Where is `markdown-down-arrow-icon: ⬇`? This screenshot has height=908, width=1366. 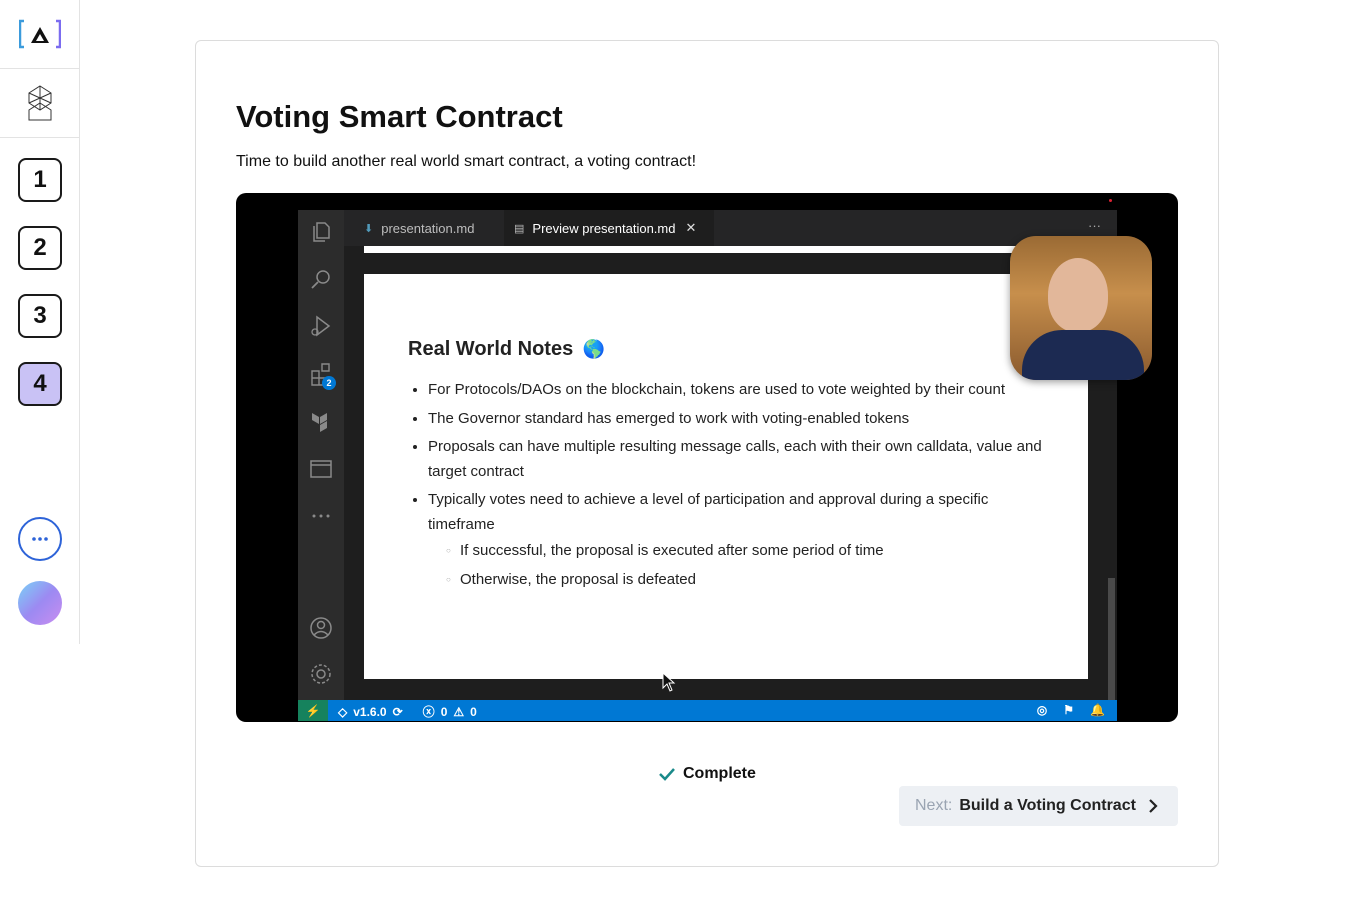
markdown-down-arrow-icon: ⬇ is located at coordinates (369, 228).